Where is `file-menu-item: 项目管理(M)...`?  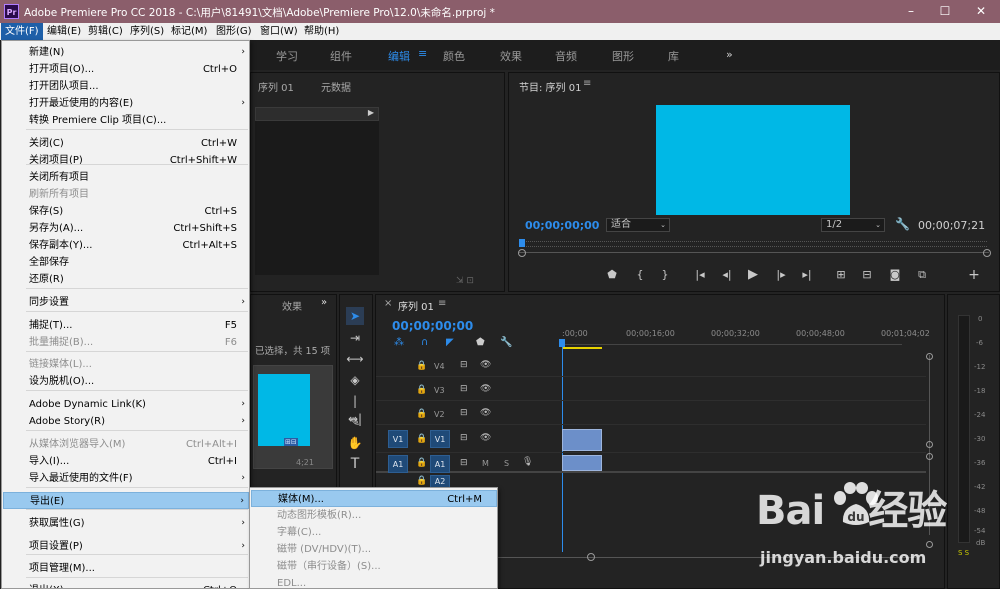 file-menu-item: 项目管理(M)... is located at coordinates (126, 568).